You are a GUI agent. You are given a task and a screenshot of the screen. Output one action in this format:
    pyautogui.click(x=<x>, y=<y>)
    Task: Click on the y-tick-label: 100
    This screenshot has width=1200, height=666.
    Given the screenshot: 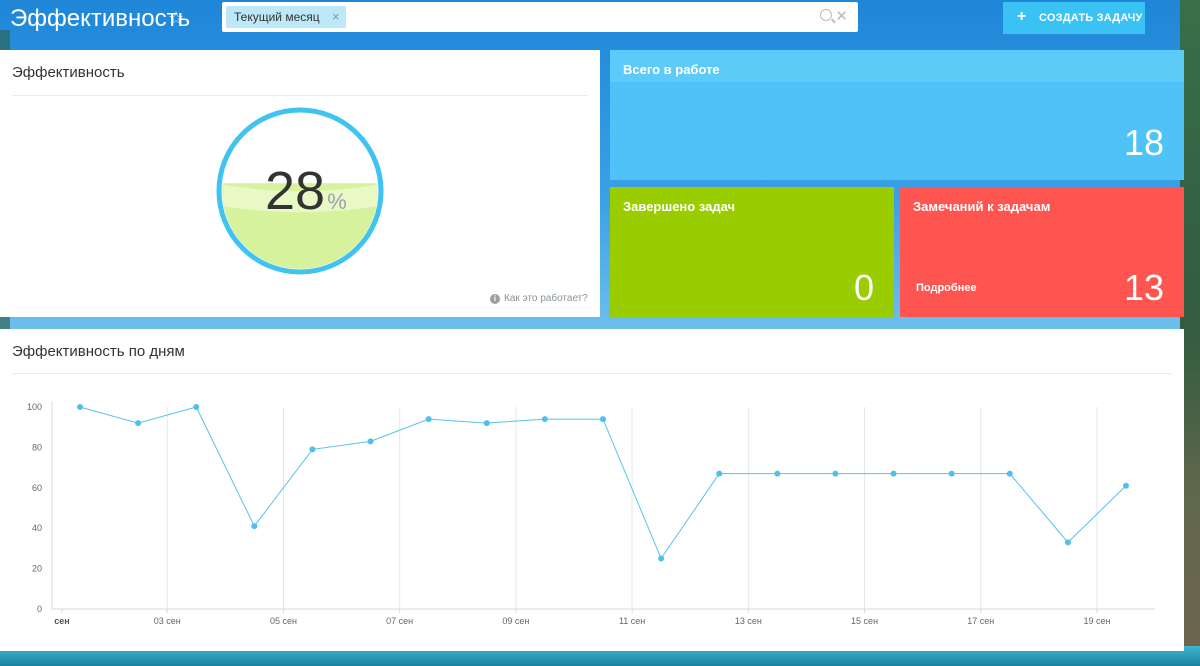 What is the action you would take?
    pyautogui.click(x=34, y=407)
    